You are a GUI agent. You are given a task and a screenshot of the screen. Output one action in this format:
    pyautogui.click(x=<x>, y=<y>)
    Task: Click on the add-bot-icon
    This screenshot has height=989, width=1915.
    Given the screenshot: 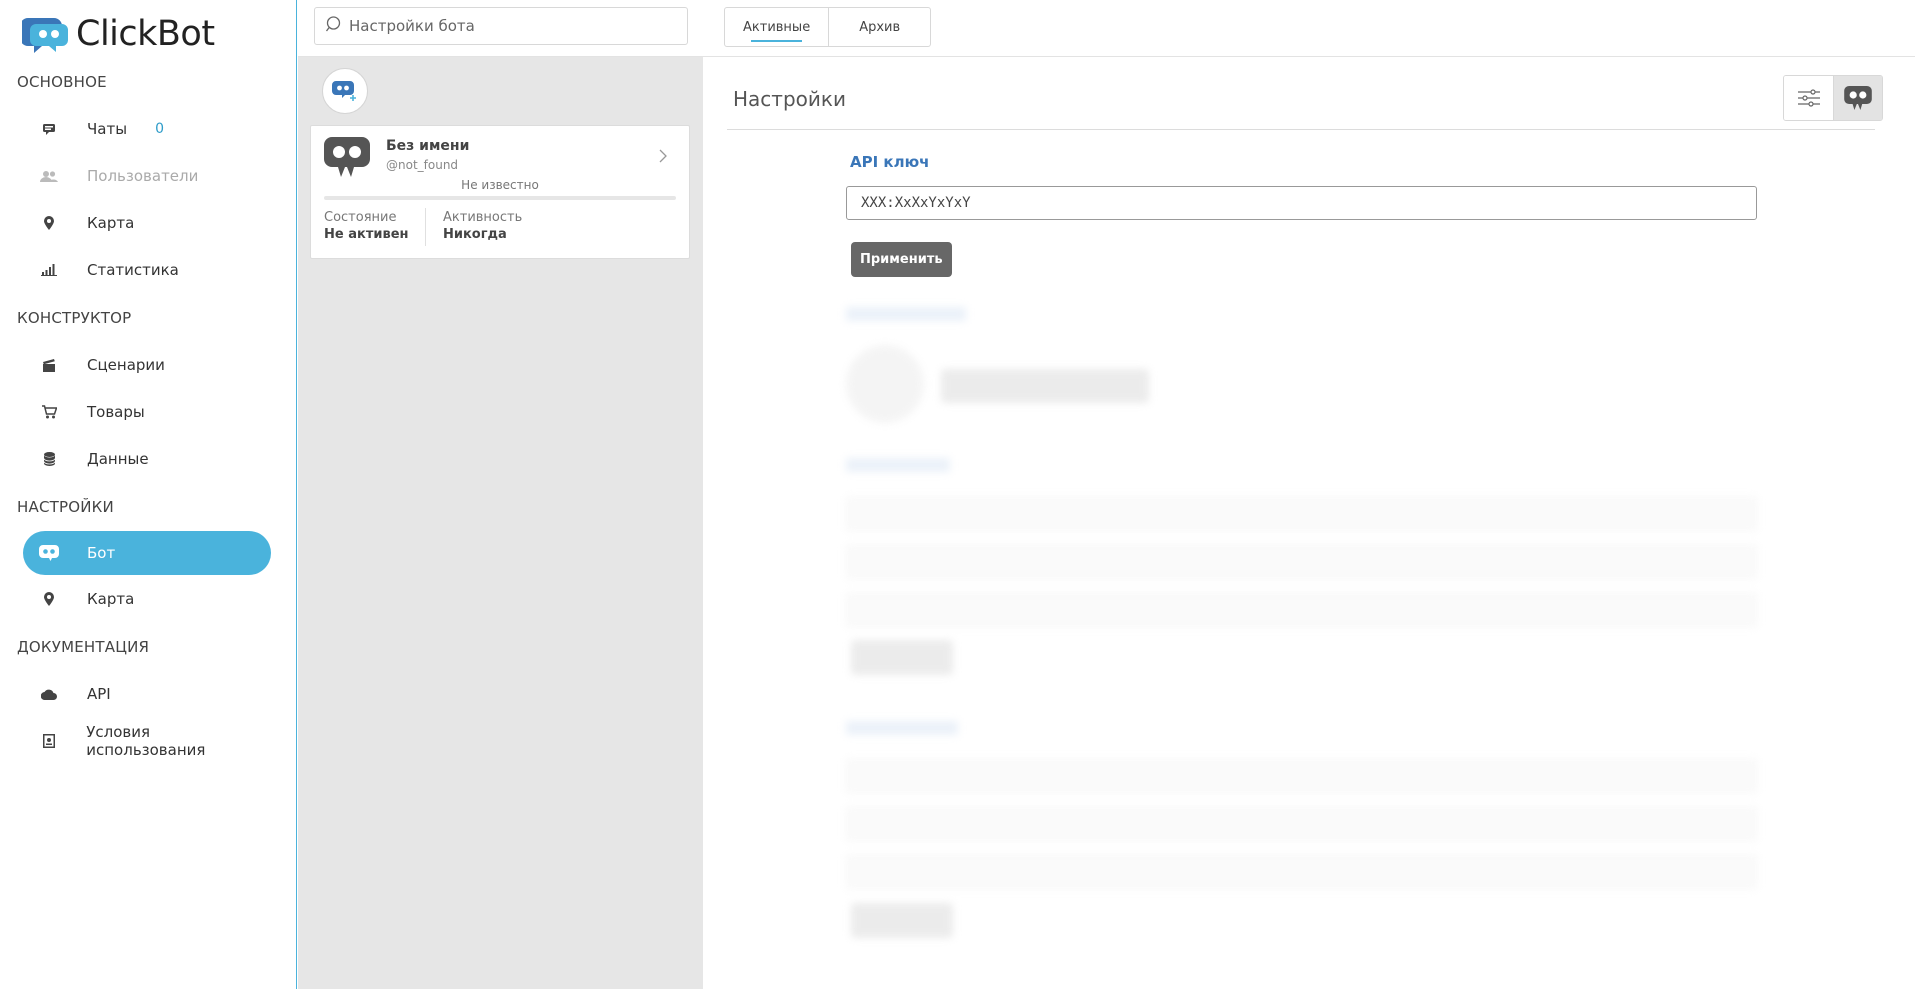 What is the action you would take?
    pyautogui.click(x=344, y=91)
    